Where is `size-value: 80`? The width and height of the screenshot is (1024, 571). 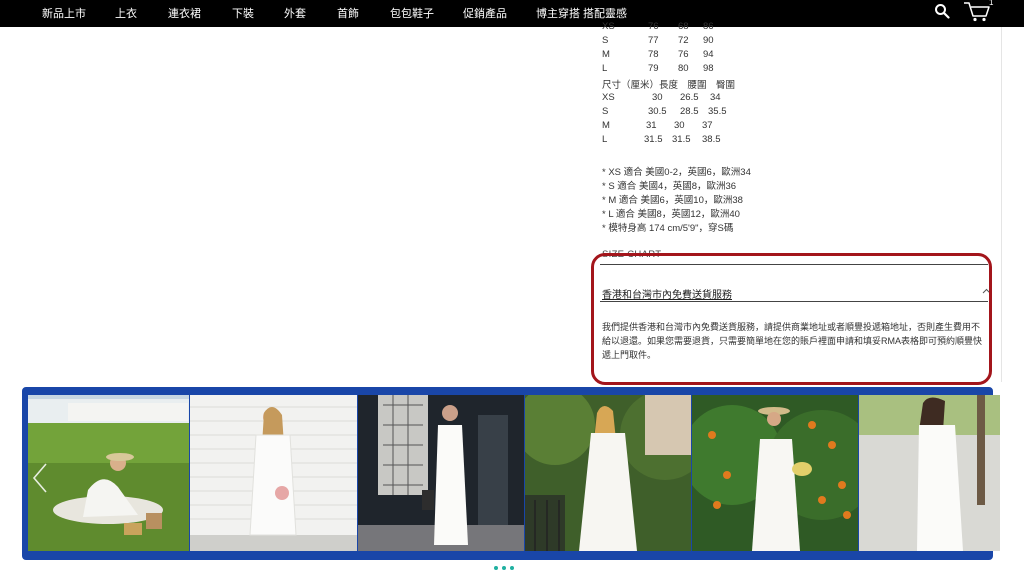 size-value: 80 is located at coordinates (683, 68).